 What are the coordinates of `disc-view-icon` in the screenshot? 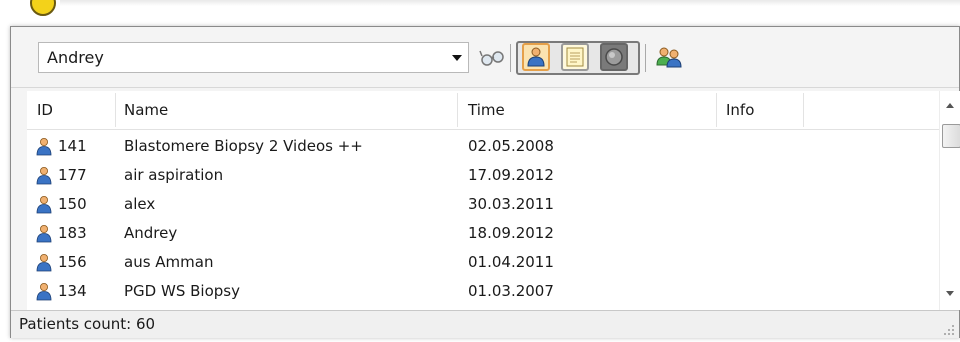 It's located at (614, 57).